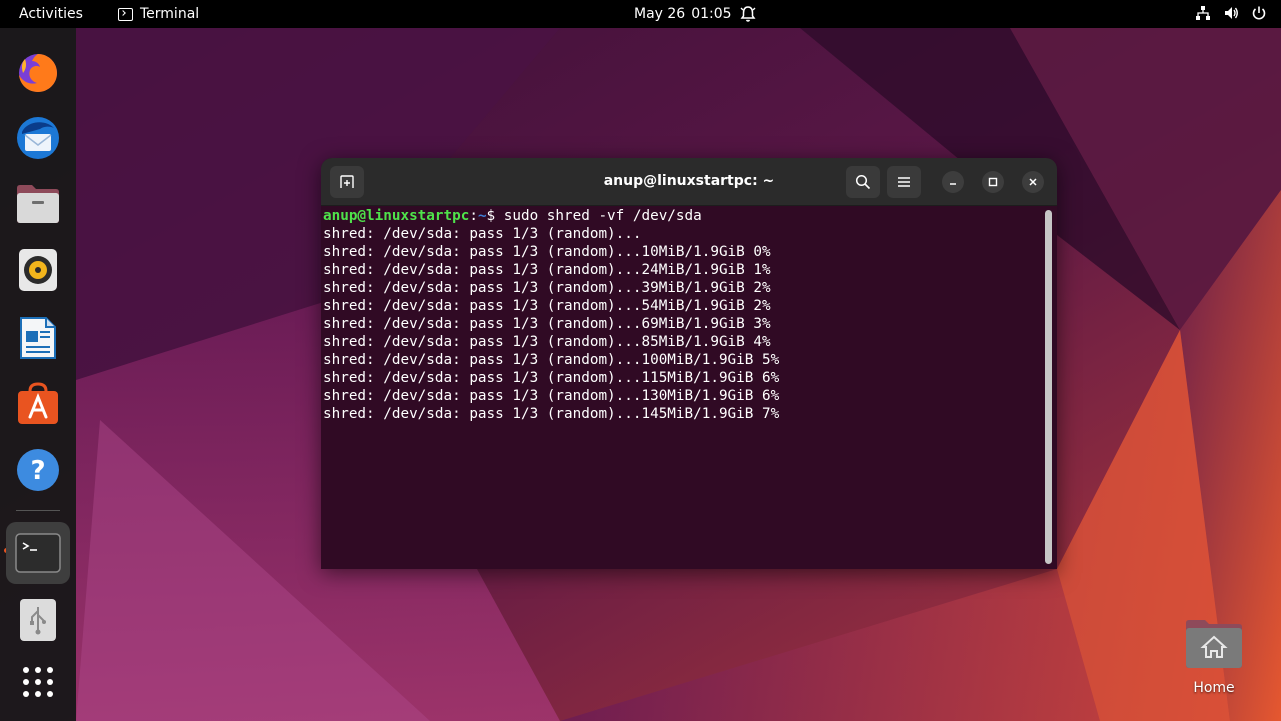 This screenshot has width=1281, height=721. I want to click on firefox-icon, so click(38, 72).